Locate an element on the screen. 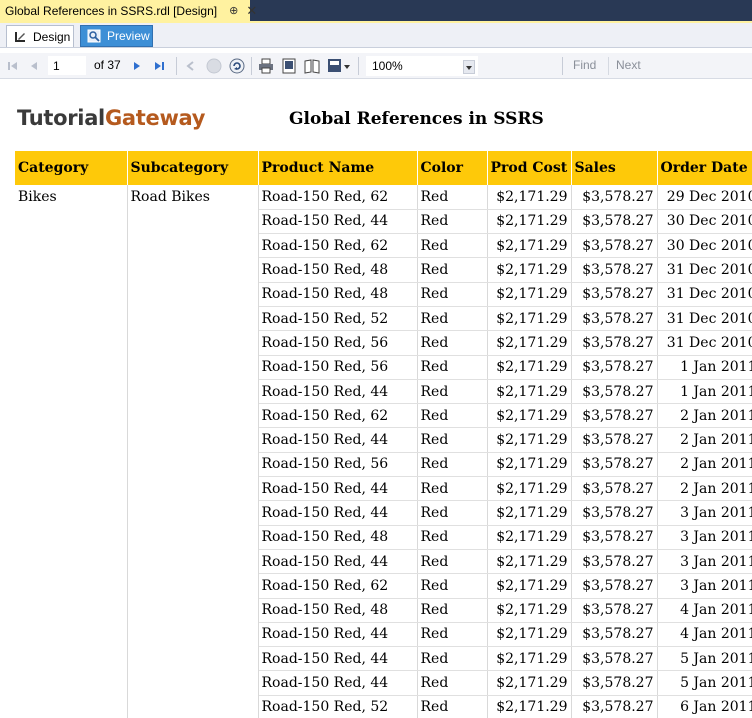 This screenshot has width=752, height=718. report-toolbar: of 37 100% Find Next is located at coordinates (376, 66).